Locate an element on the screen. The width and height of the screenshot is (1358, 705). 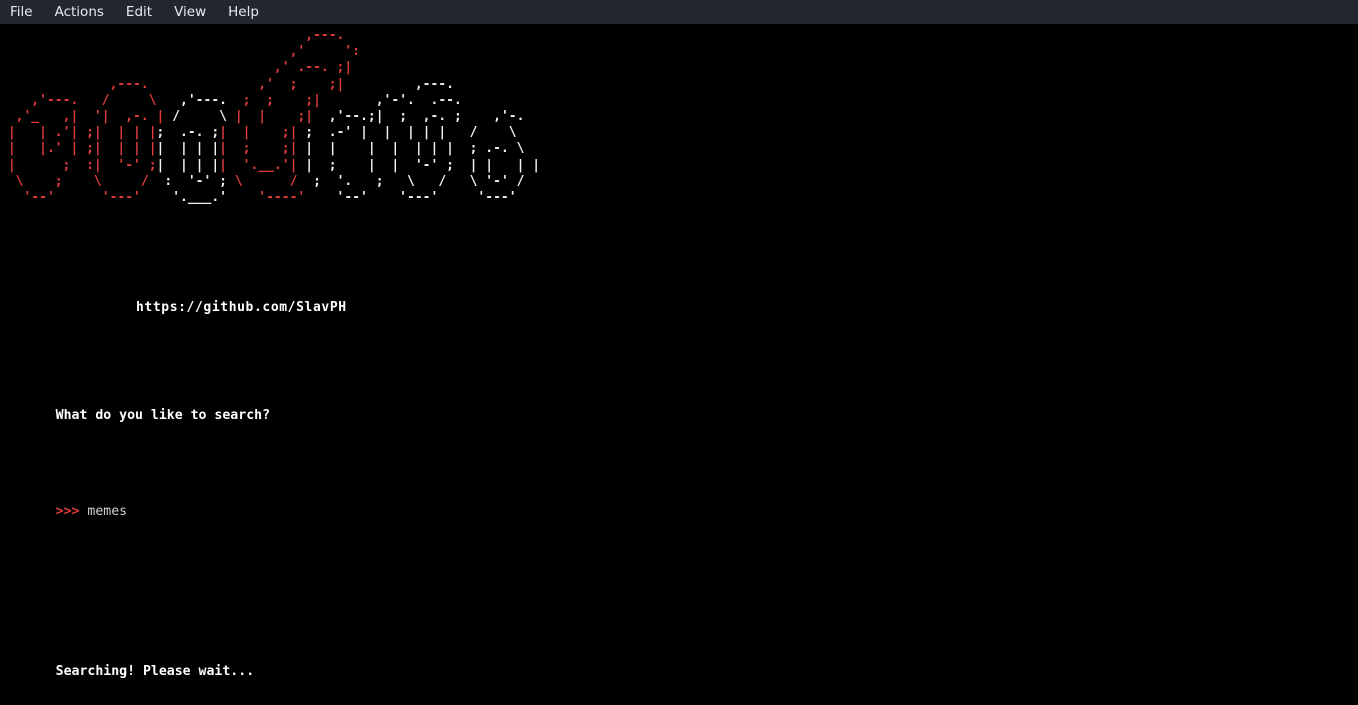
search-input-value: memes is located at coordinates (107, 511).